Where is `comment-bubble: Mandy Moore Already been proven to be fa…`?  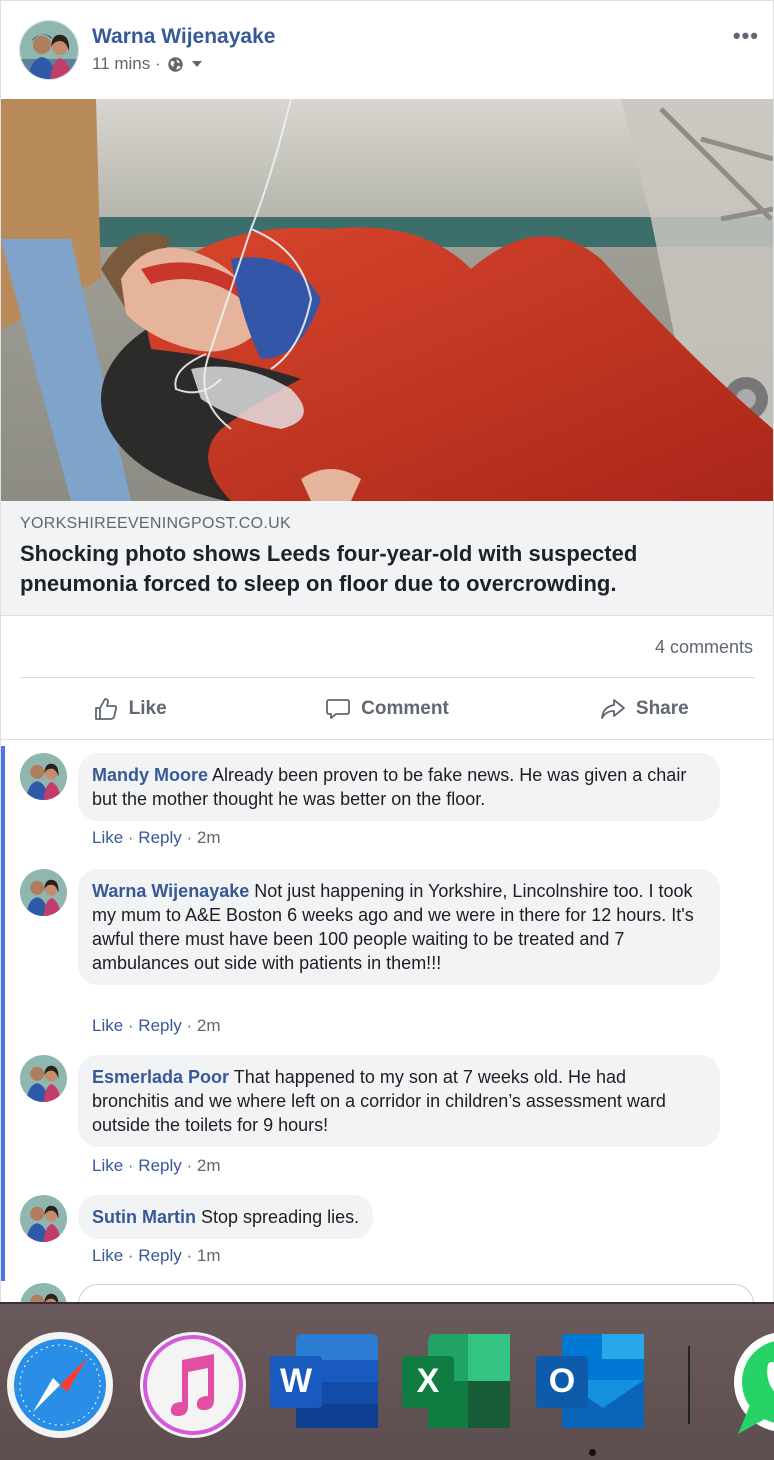
comment-bubble: Mandy Moore Already been proven to be fa… is located at coordinates (399, 787).